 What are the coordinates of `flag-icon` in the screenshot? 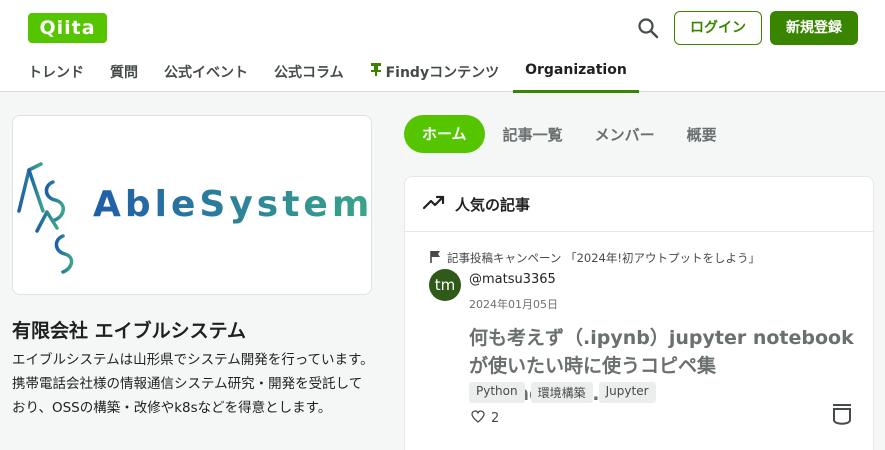 It's located at (435, 258).